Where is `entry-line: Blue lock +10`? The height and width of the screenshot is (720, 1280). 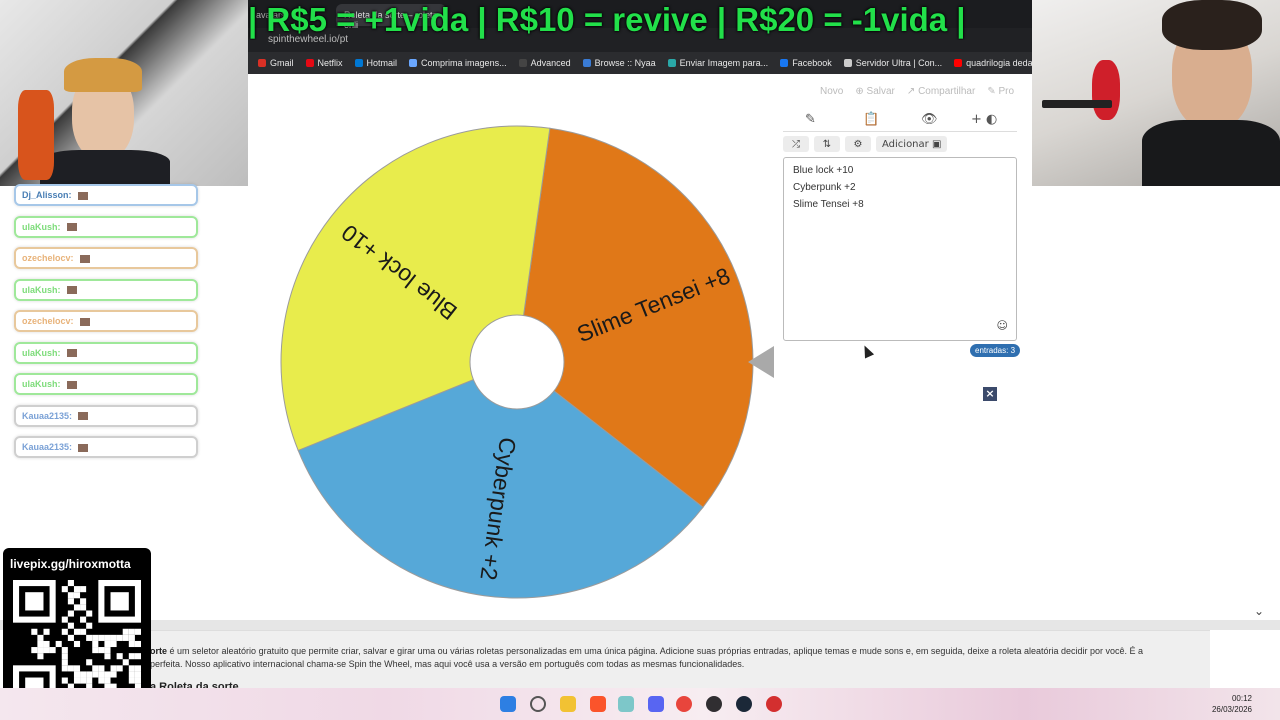 entry-line: Blue lock +10 is located at coordinates (900, 172).